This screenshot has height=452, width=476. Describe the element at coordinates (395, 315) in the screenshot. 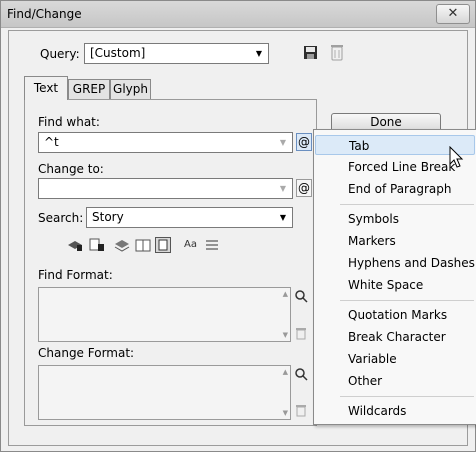

I see `menu-item-quotation-marks: Quotation Marks` at that location.